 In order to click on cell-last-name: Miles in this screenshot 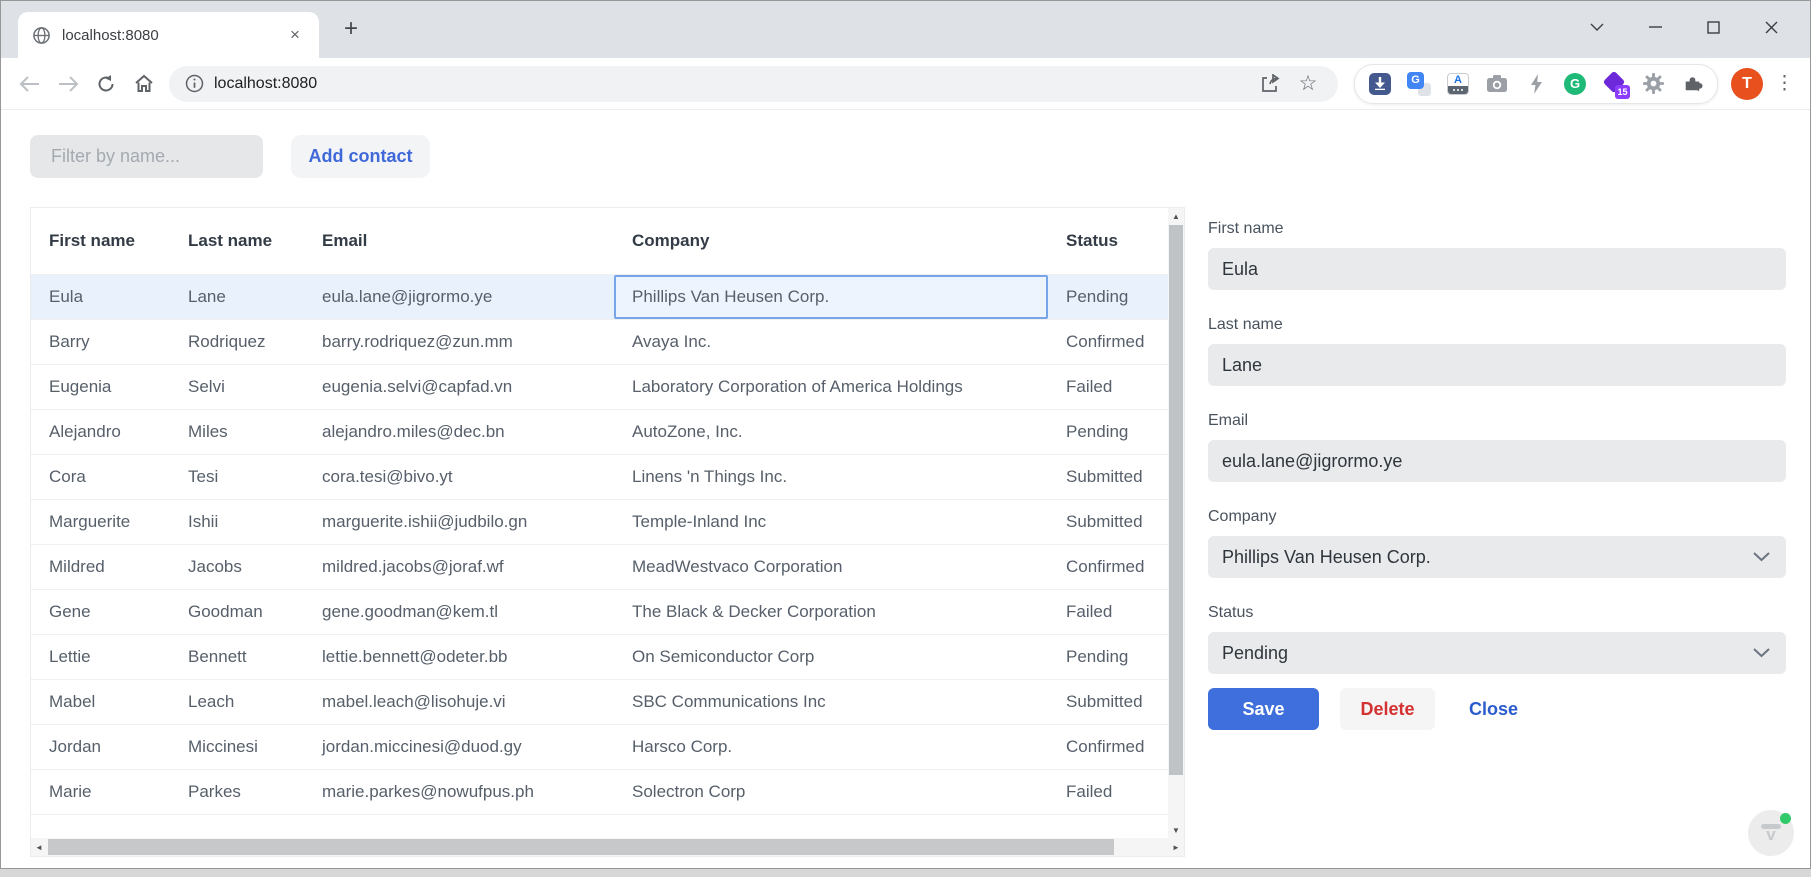, I will do `click(237, 432)`.